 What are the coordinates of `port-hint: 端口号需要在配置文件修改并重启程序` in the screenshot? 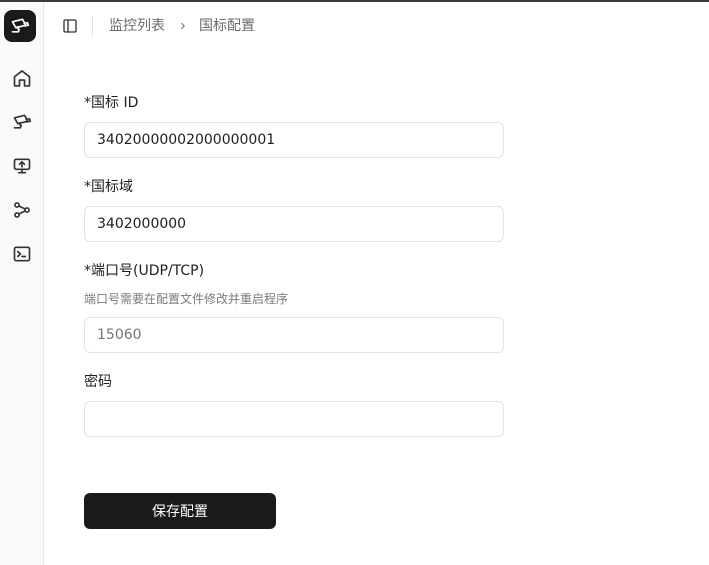 It's located at (186, 299).